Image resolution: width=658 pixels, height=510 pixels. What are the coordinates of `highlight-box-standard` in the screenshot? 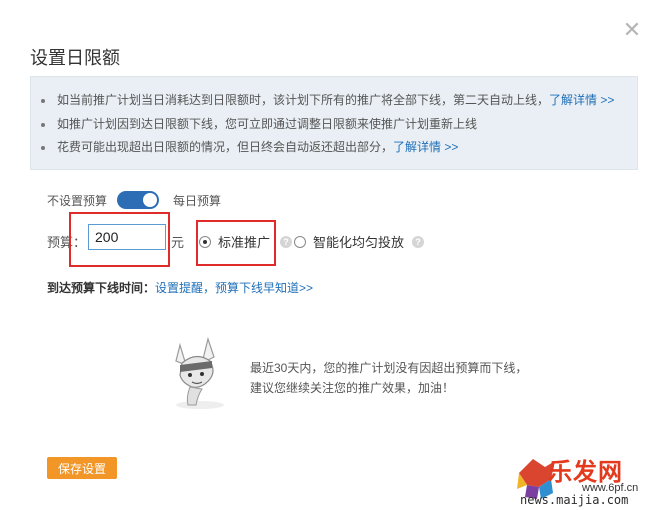 It's located at (236, 243).